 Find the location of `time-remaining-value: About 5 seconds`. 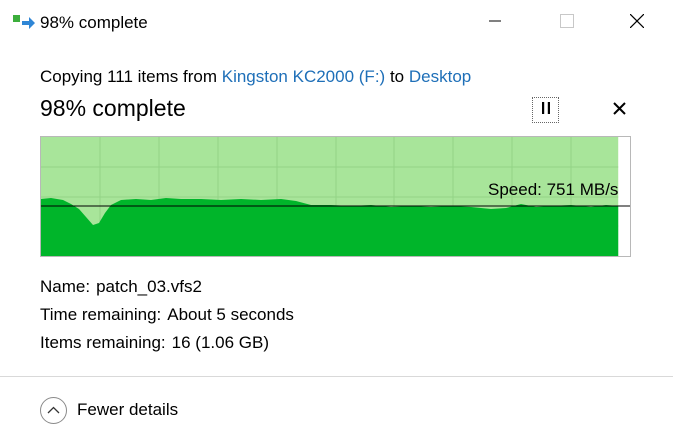

time-remaining-value: About 5 seconds is located at coordinates (230, 314).